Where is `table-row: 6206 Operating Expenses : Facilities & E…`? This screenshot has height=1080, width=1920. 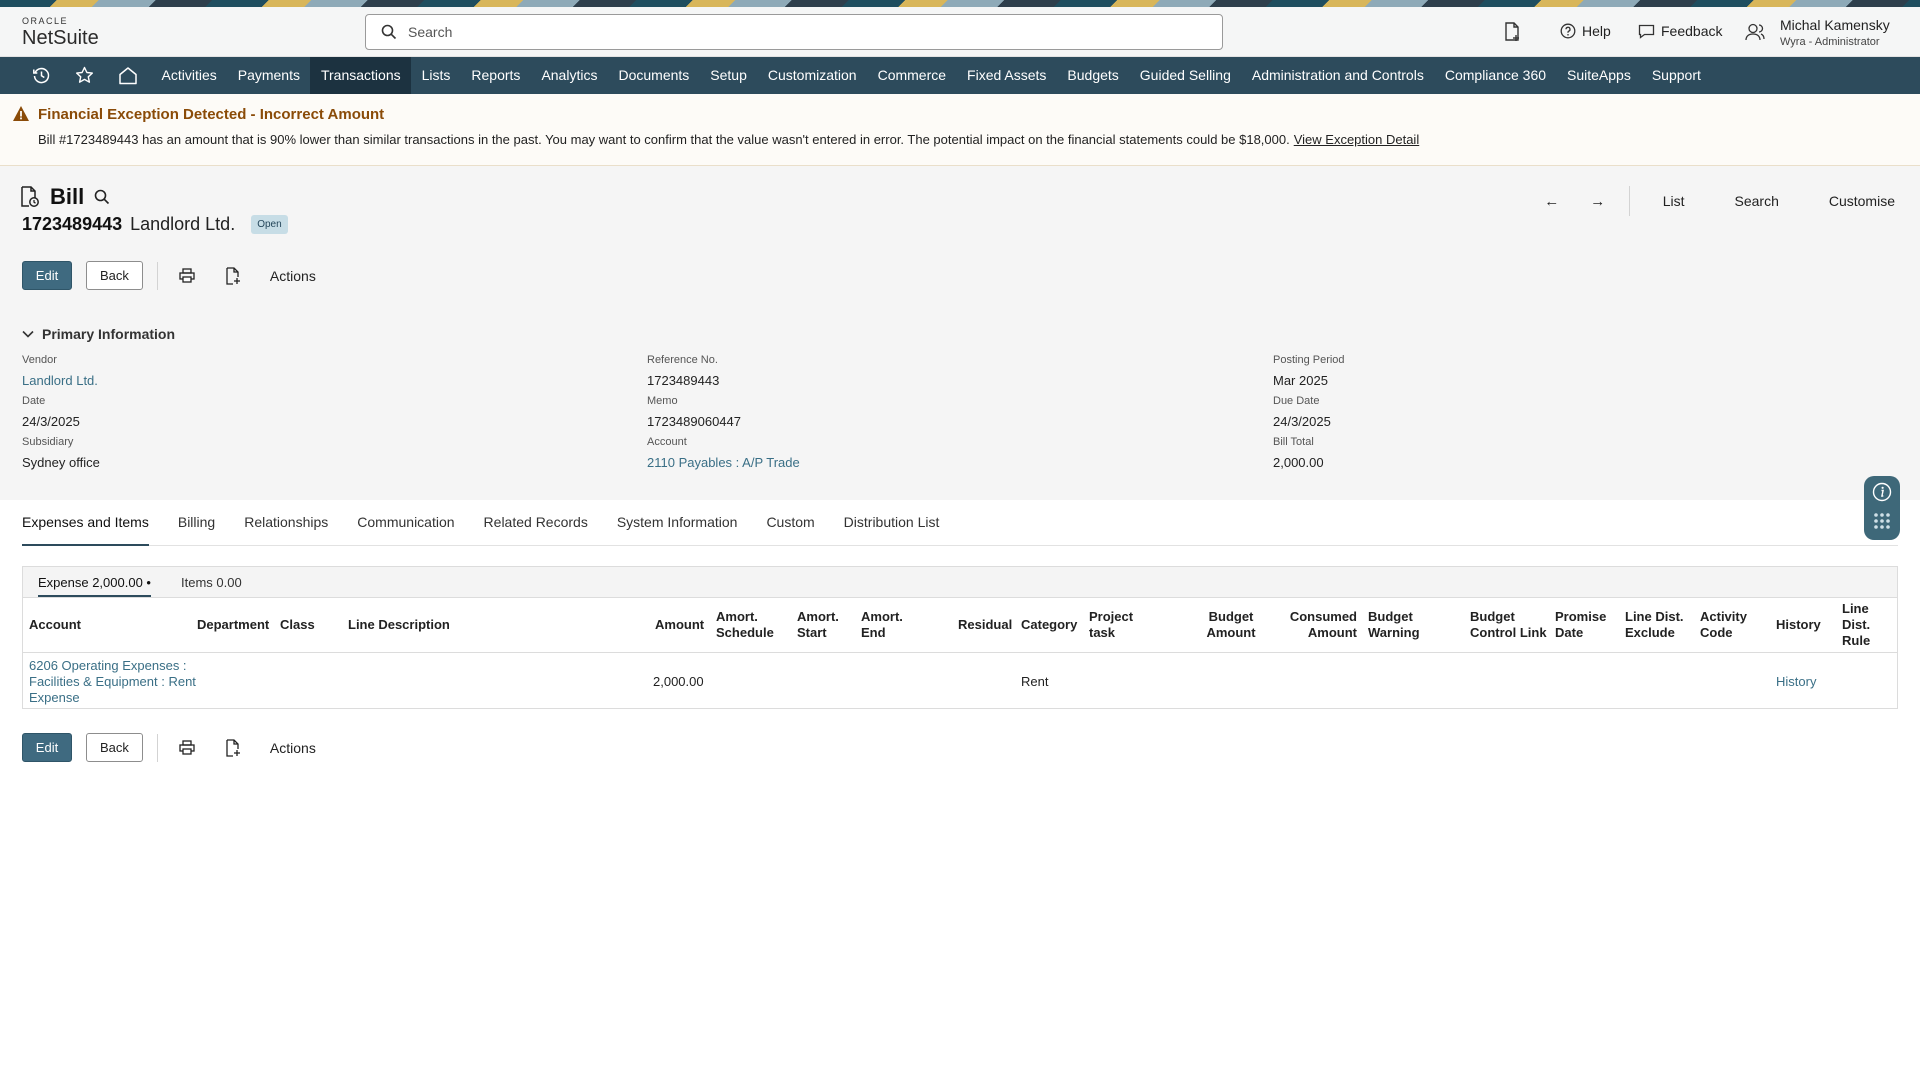
table-row: 6206 Operating Expenses : Facilities & E… is located at coordinates (960, 680).